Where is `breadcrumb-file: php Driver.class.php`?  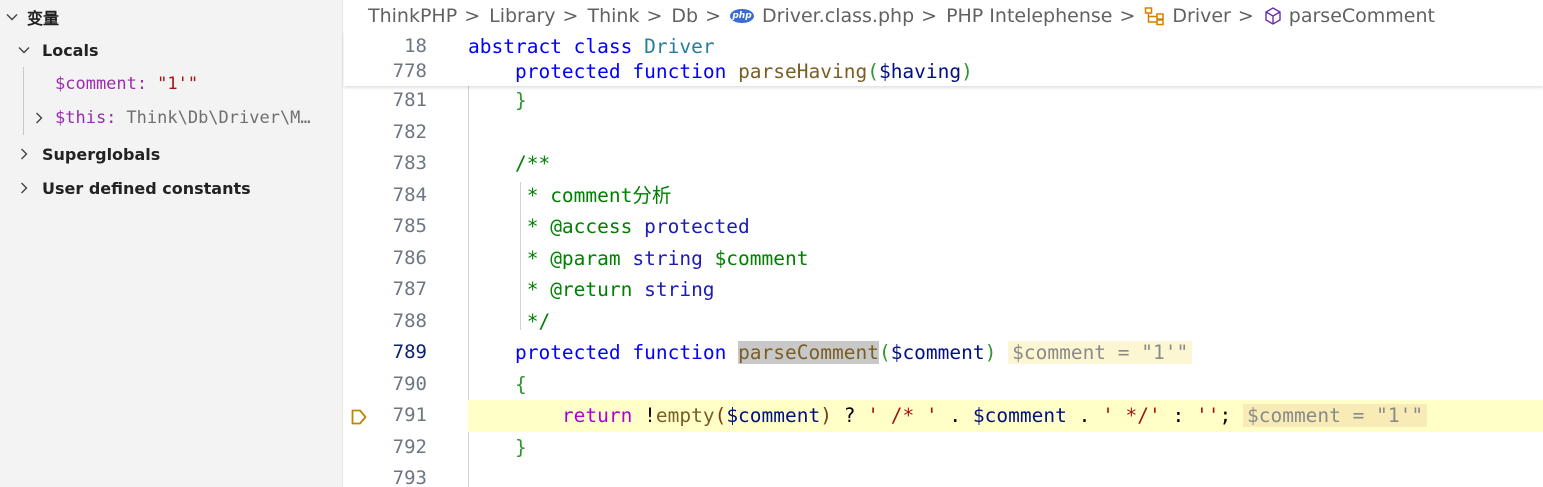
breadcrumb-file: php Driver.class.php is located at coordinates (822, 16).